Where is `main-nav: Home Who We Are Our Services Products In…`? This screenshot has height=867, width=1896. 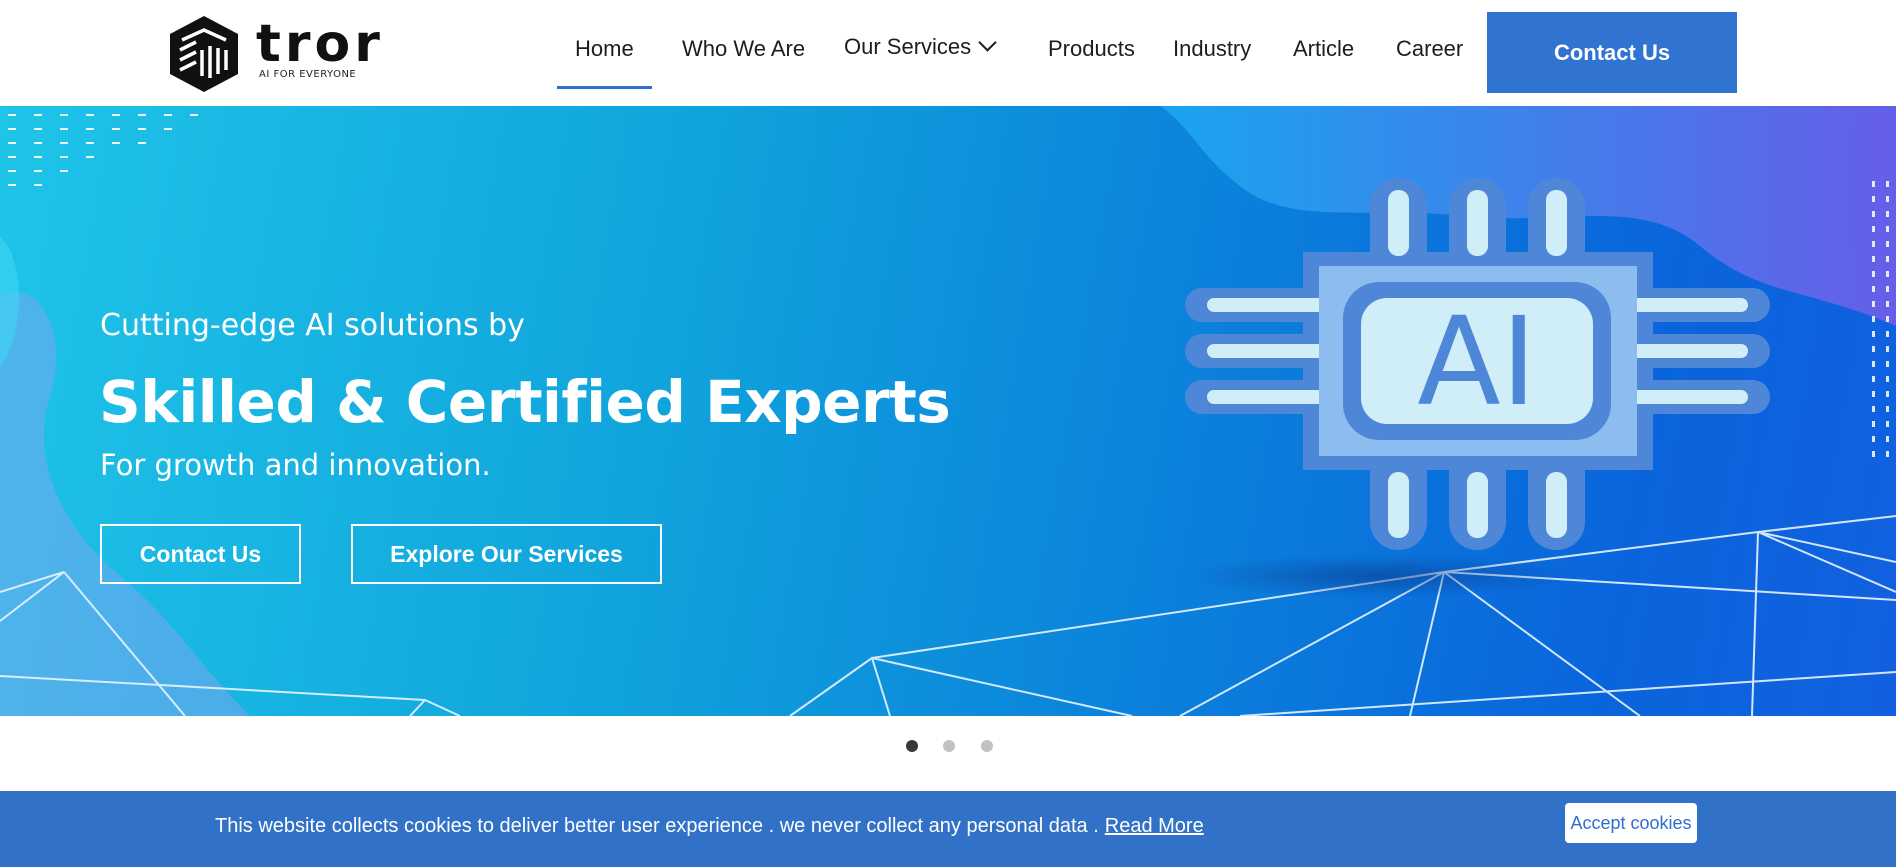
main-nav: Home Who We Are Our Services Products In… is located at coordinates (948, 53).